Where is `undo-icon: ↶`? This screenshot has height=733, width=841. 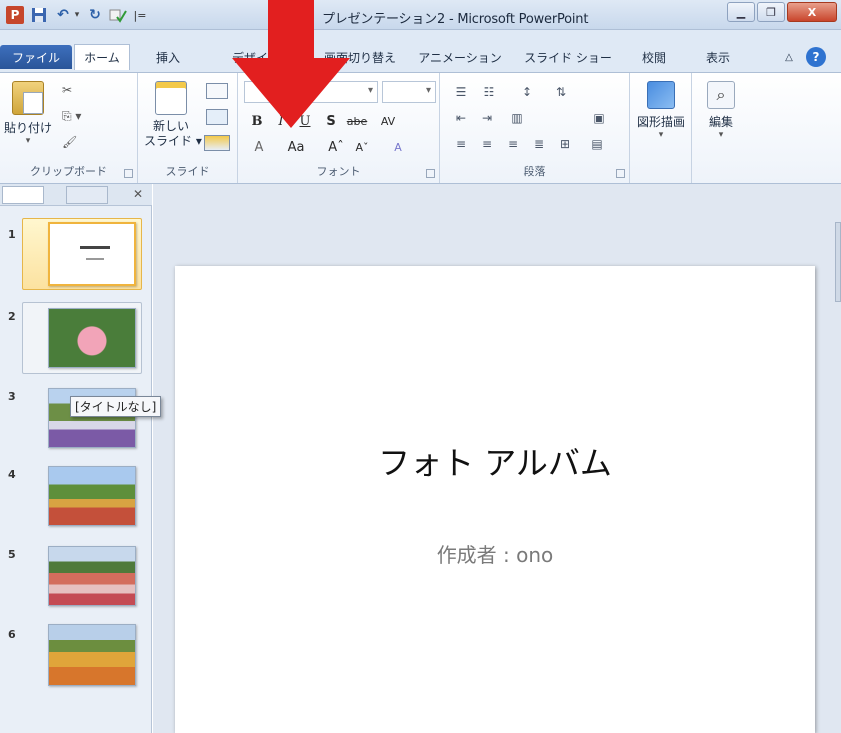
undo-icon: ↶ is located at coordinates (63, 15).